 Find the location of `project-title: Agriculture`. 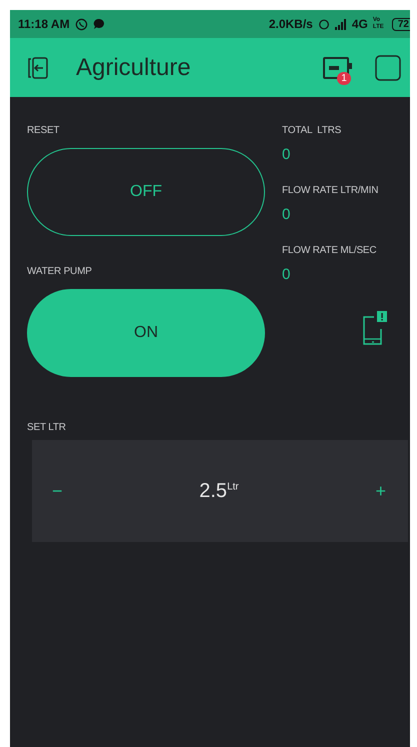

project-title: Agriculture is located at coordinates (134, 68).